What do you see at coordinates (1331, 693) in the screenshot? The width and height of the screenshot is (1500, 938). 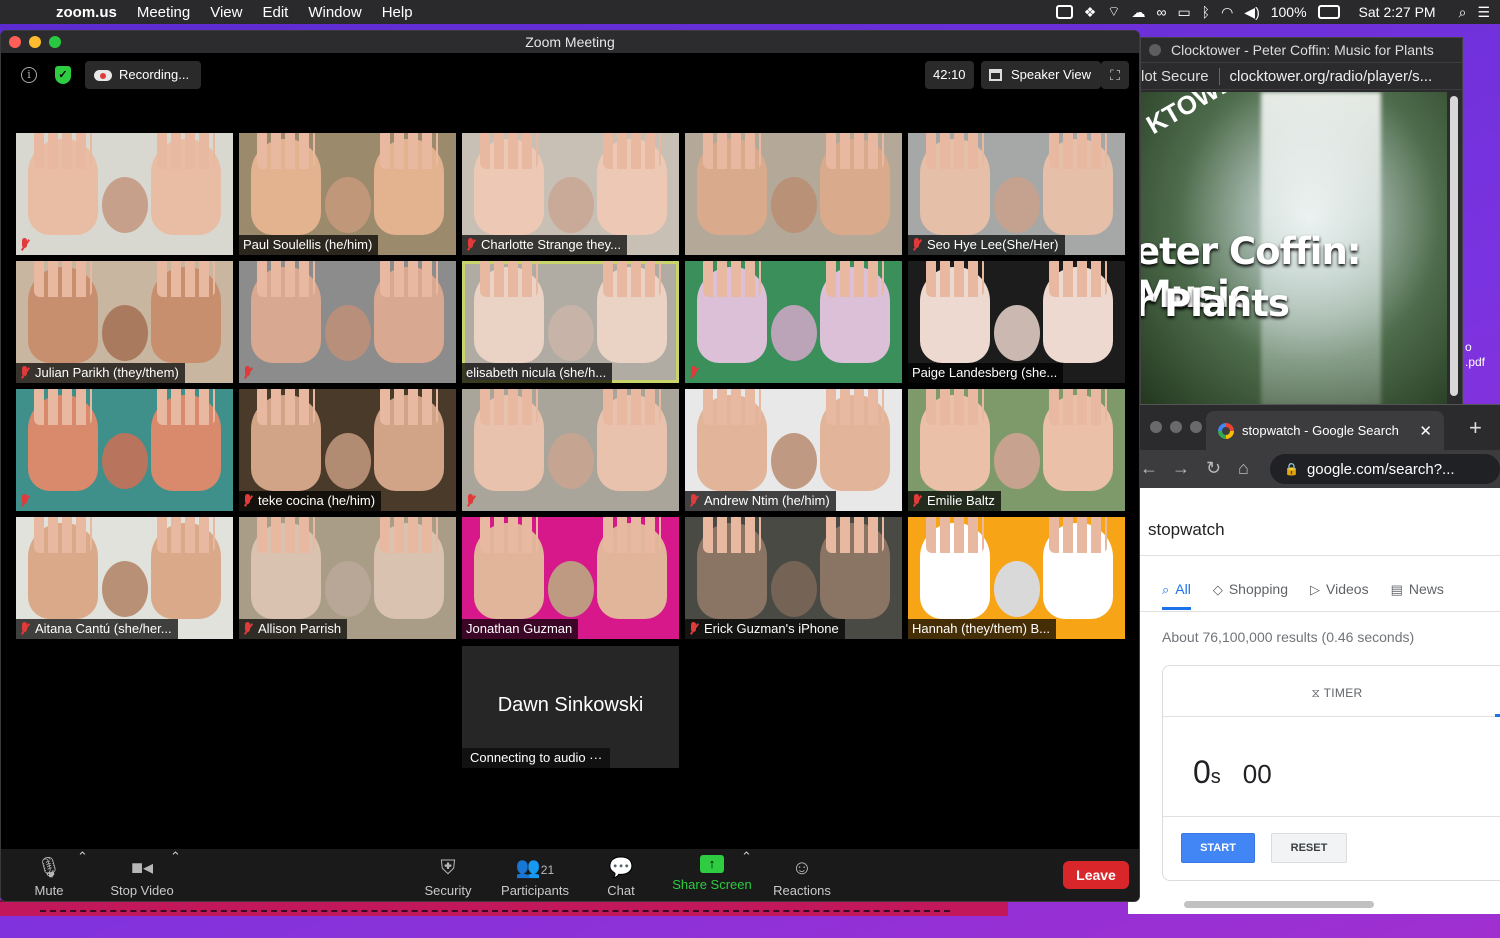 I see `timer-tab: ⧖ TIMER` at bounding box center [1331, 693].